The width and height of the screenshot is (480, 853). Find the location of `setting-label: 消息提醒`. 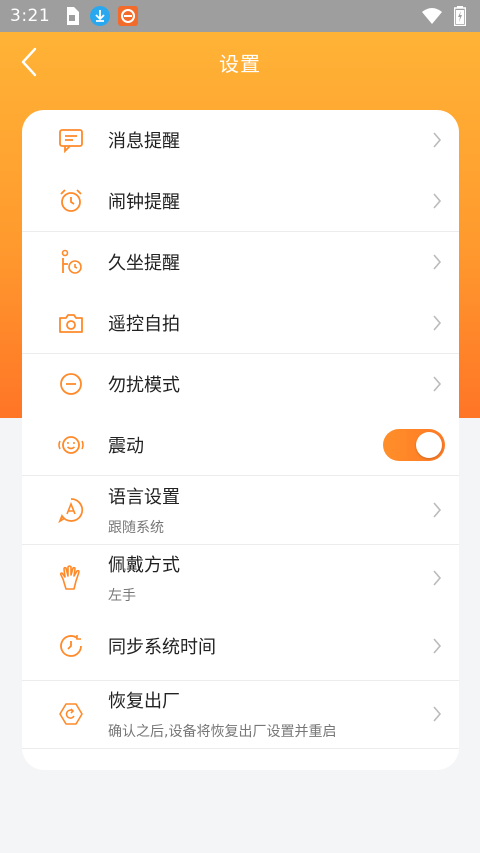

setting-label: 消息提醒 is located at coordinates (144, 142).